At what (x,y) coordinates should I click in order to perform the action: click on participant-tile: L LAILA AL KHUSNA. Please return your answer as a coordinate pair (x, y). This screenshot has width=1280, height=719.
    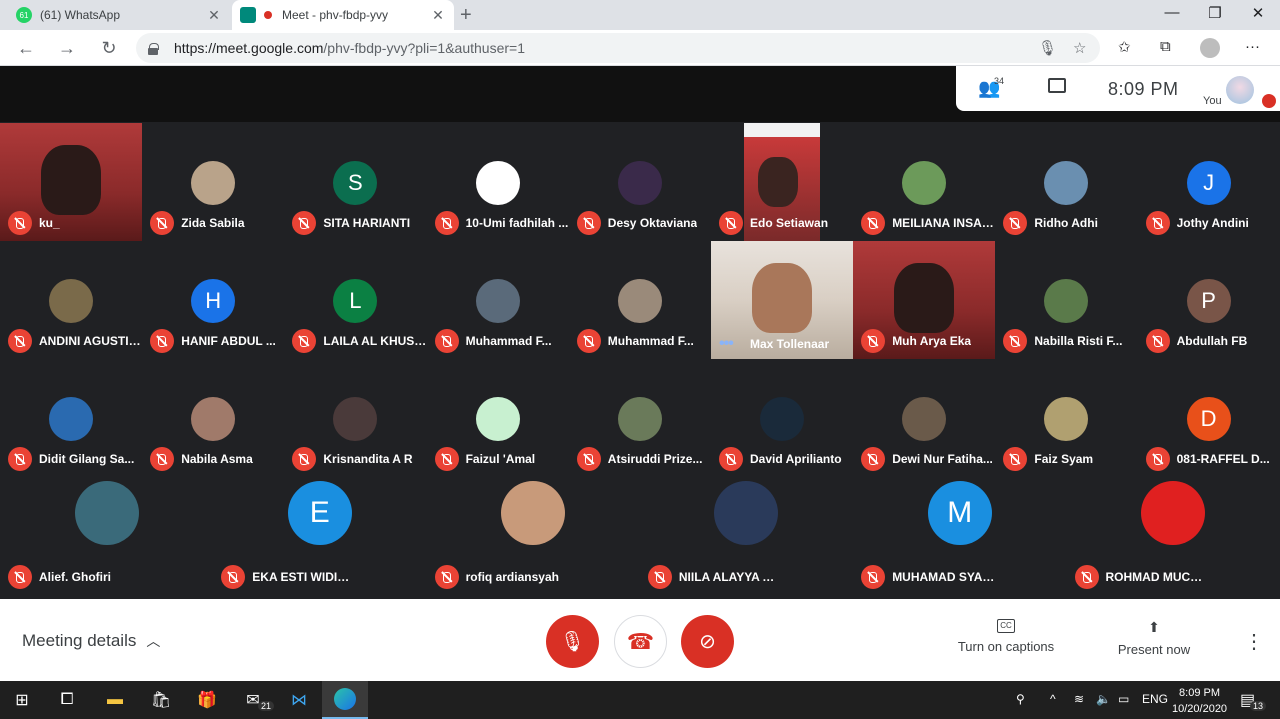
    Looking at the image, I should click on (355, 300).